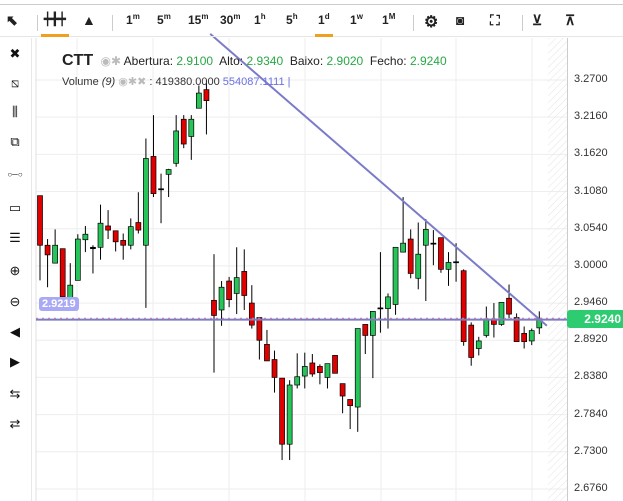 Image resolution: width=623 pixels, height=501 pixels. Describe the element at coordinates (15, 113) in the screenshot. I see `remove-studies-button: ⫼` at that location.